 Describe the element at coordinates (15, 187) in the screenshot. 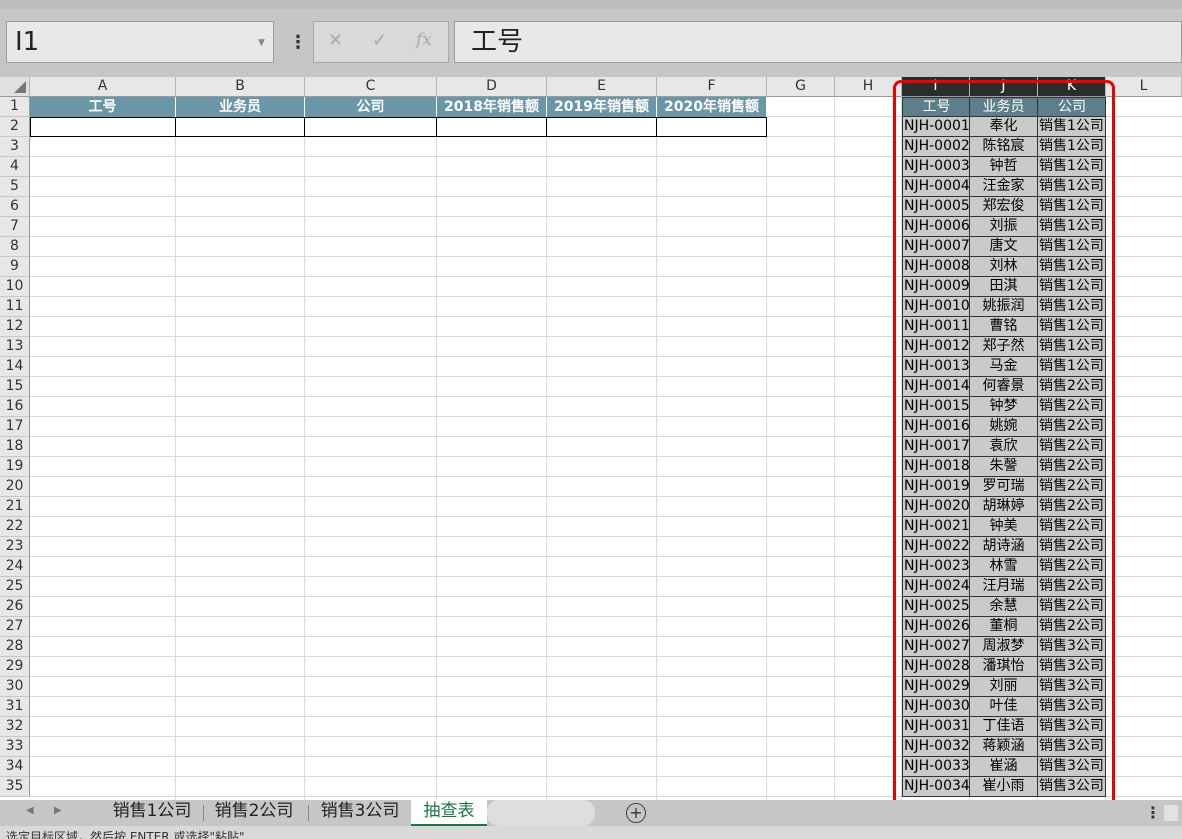

I see `row-header-5: 5` at that location.